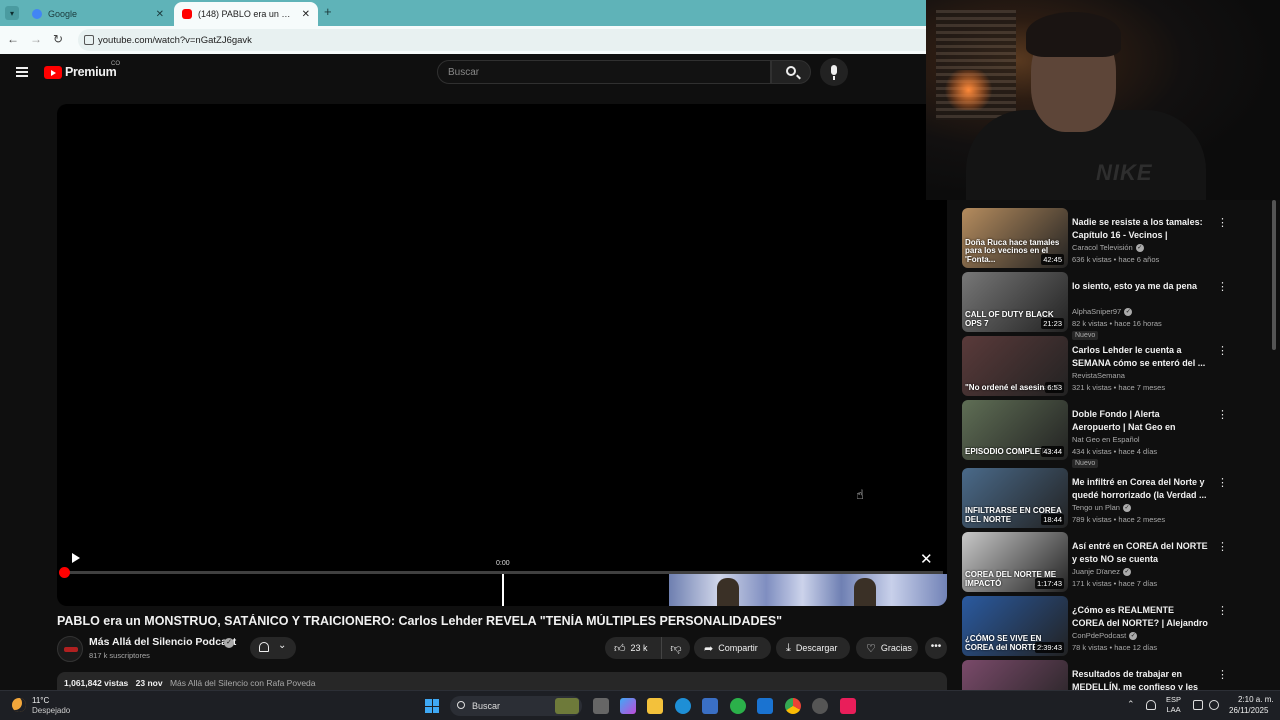 The image size is (1280, 720). I want to click on taskbar-search-label: Buscar, so click(486, 706).